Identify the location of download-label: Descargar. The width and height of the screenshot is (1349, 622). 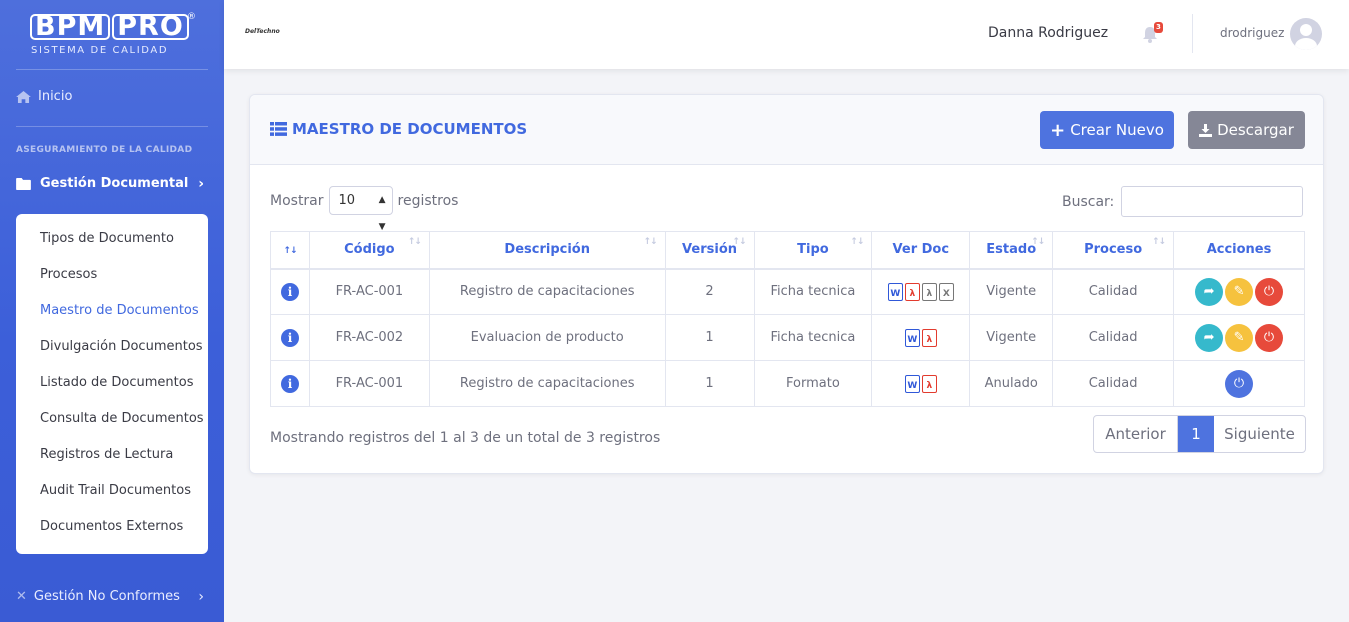
(1255, 130).